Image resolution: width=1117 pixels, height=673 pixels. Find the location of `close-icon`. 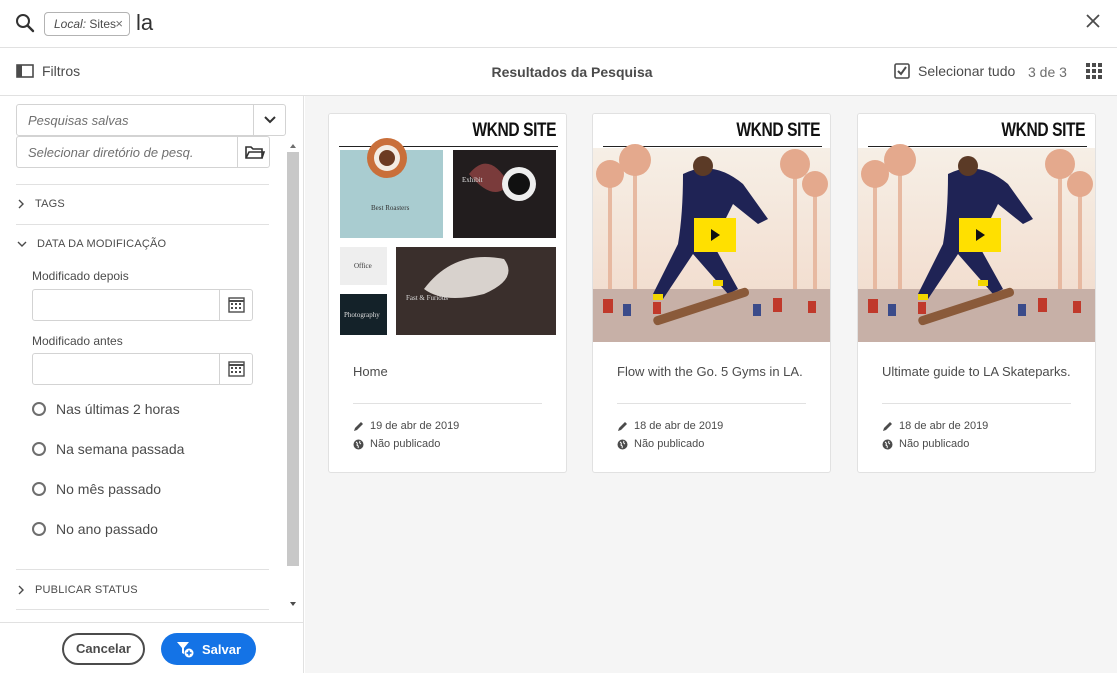

close-icon is located at coordinates (1093, 21).